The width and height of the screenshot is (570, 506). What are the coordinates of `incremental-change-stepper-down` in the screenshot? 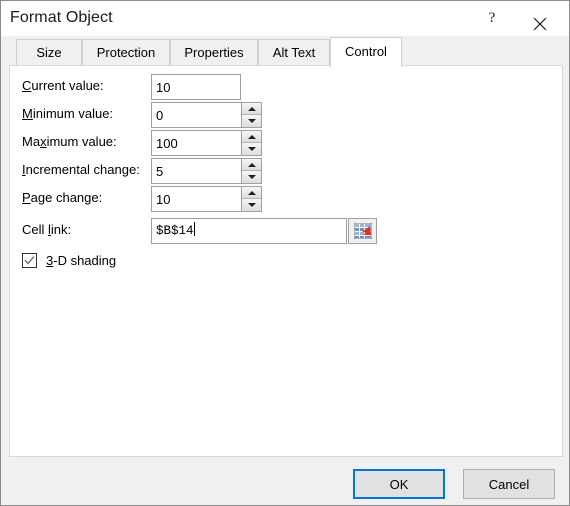 It's located at (251, 177).